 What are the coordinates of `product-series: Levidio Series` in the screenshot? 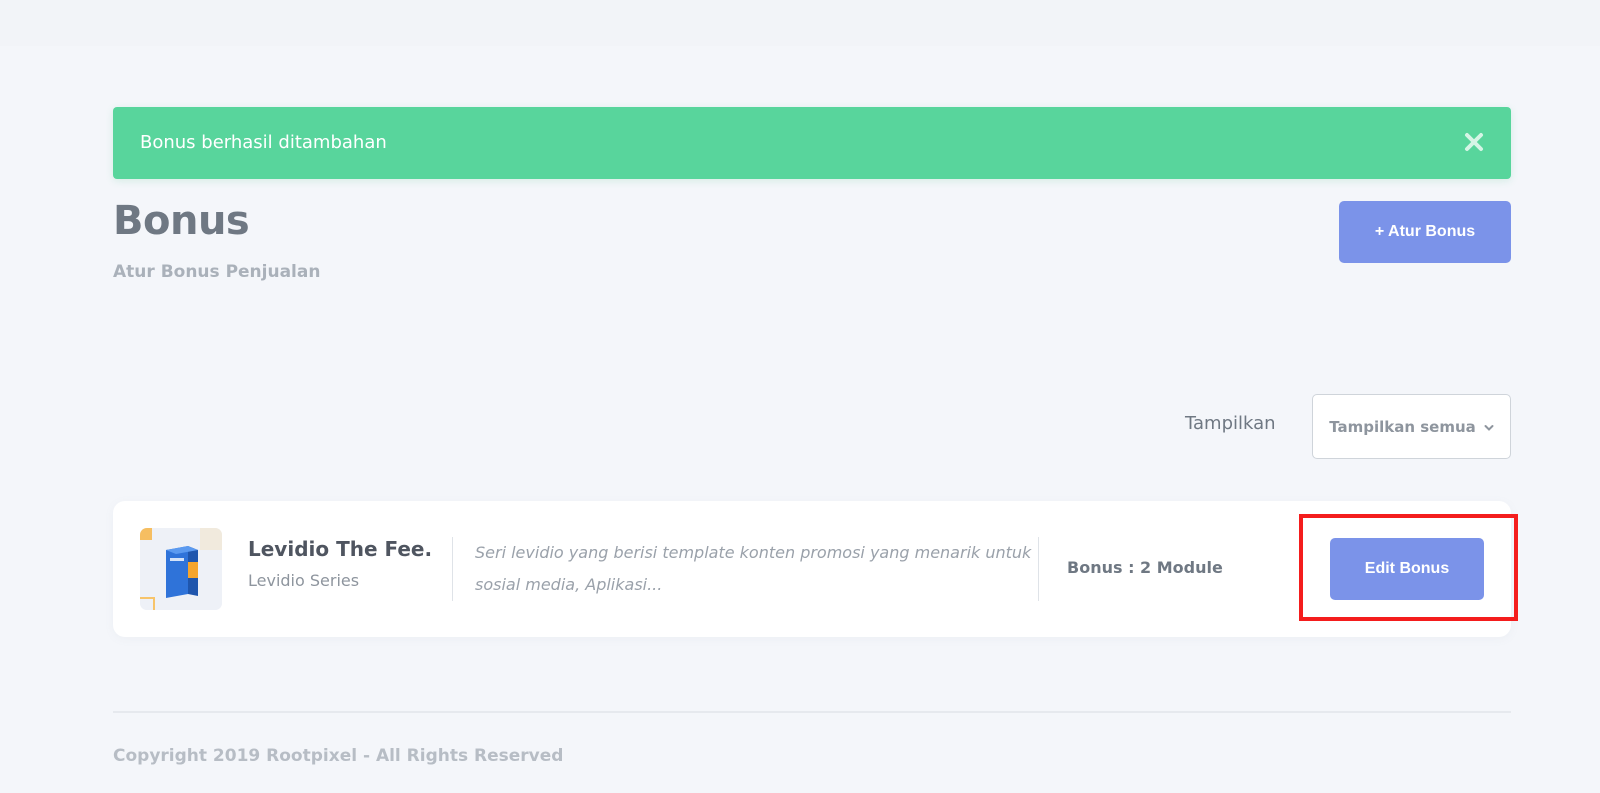 It's located at (304, 580).